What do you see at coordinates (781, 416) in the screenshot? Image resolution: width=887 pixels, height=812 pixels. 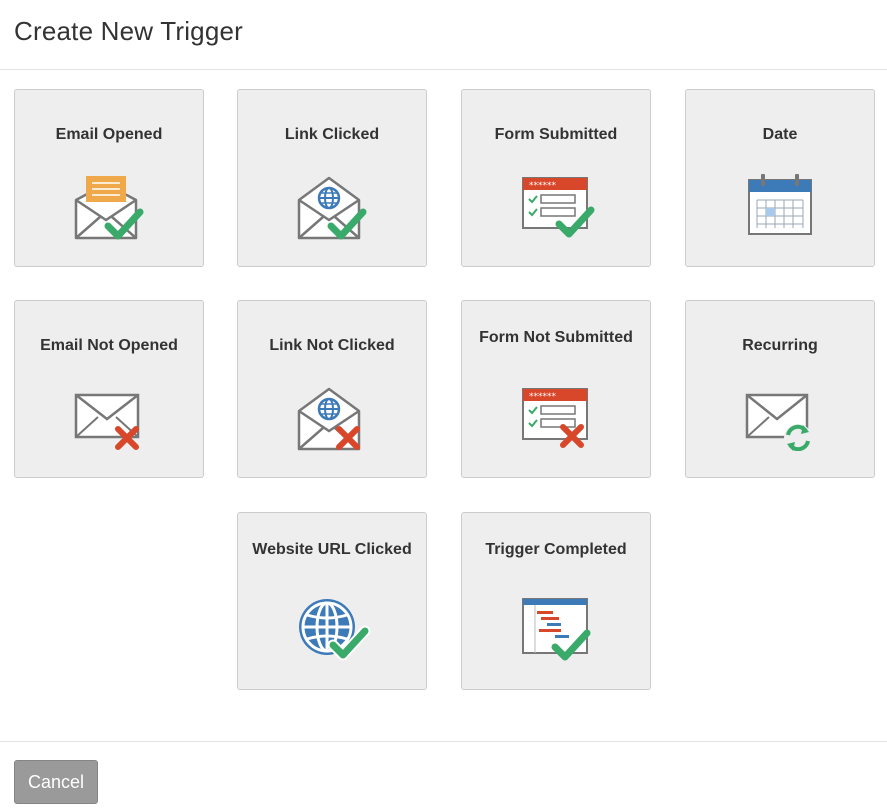 I see `recurring-icon` at bounding box center [781, 416].